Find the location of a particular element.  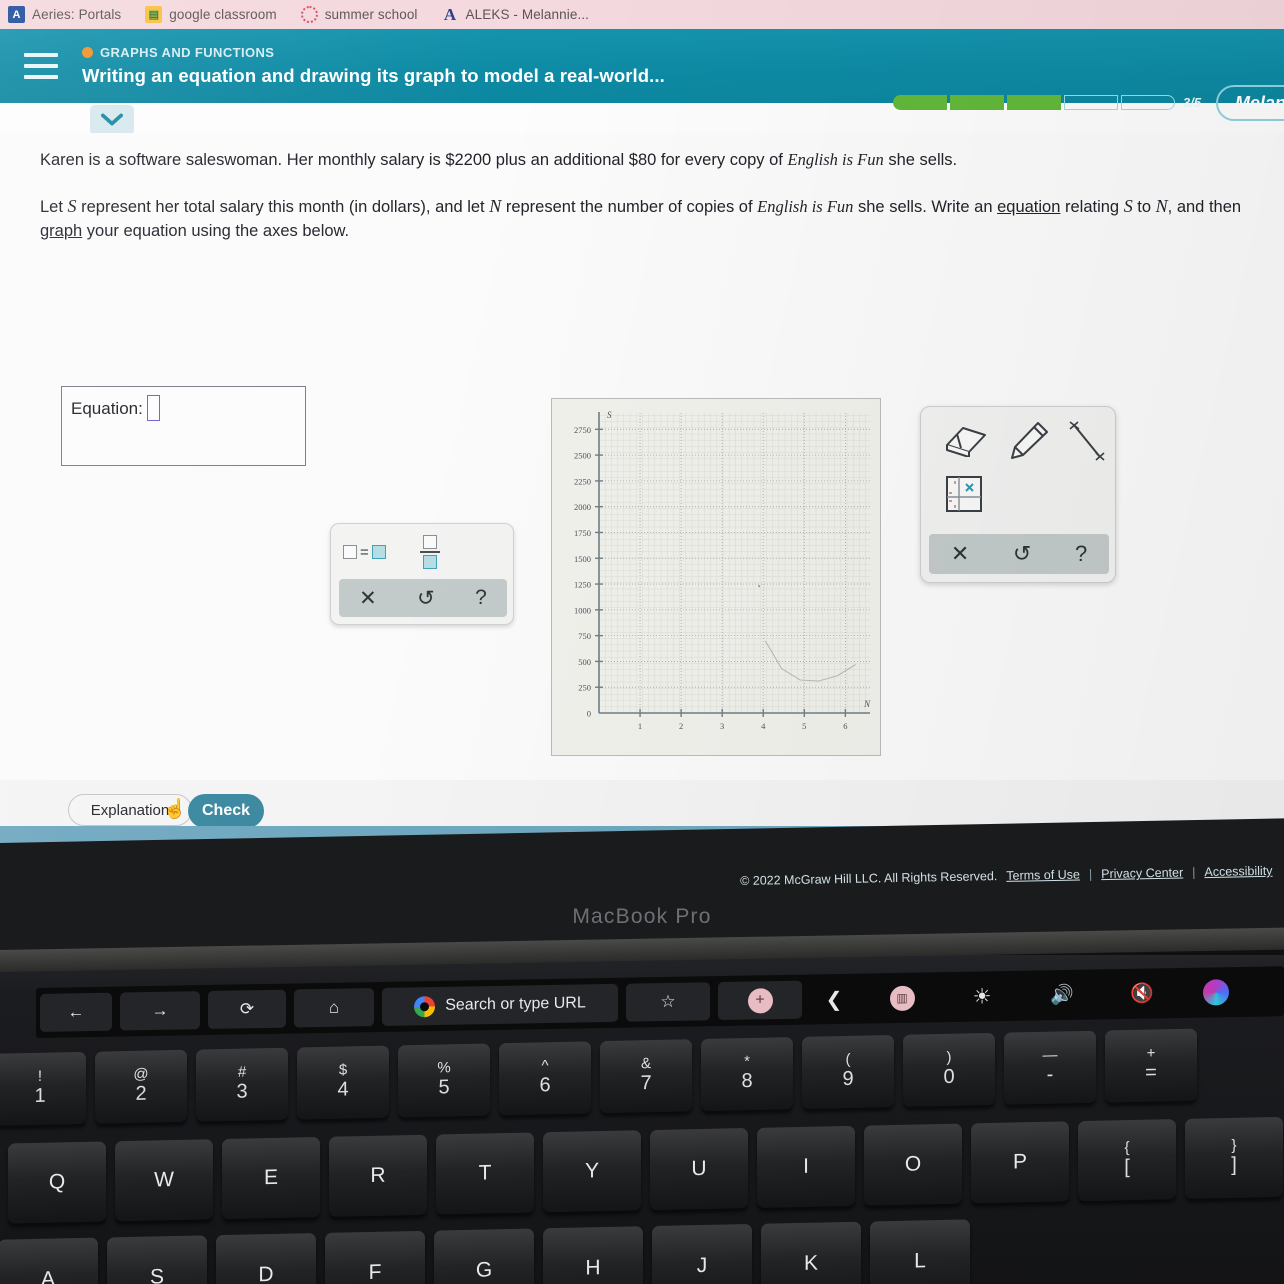

key-bracket-[: {[ is located at coordinates (1127, 1160).